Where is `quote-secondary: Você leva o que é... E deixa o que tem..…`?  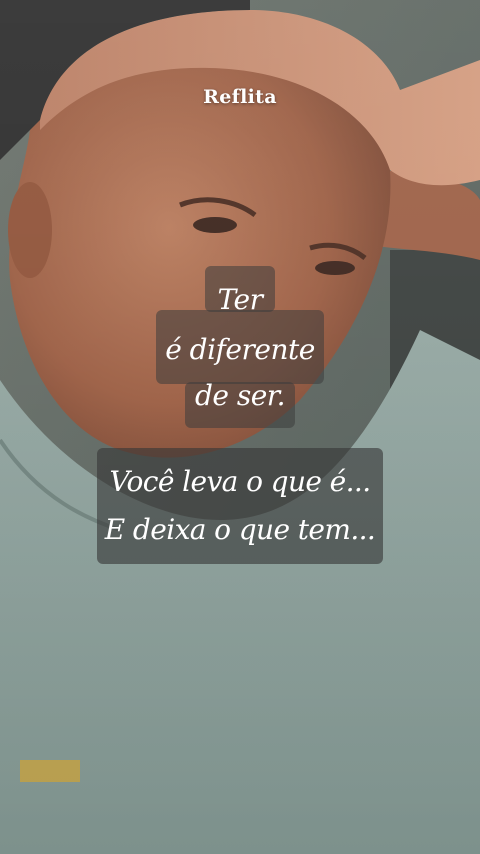 quote-secondary: Você leva o que é... E deixa o que tem..… is located at coordinates (240, 506).